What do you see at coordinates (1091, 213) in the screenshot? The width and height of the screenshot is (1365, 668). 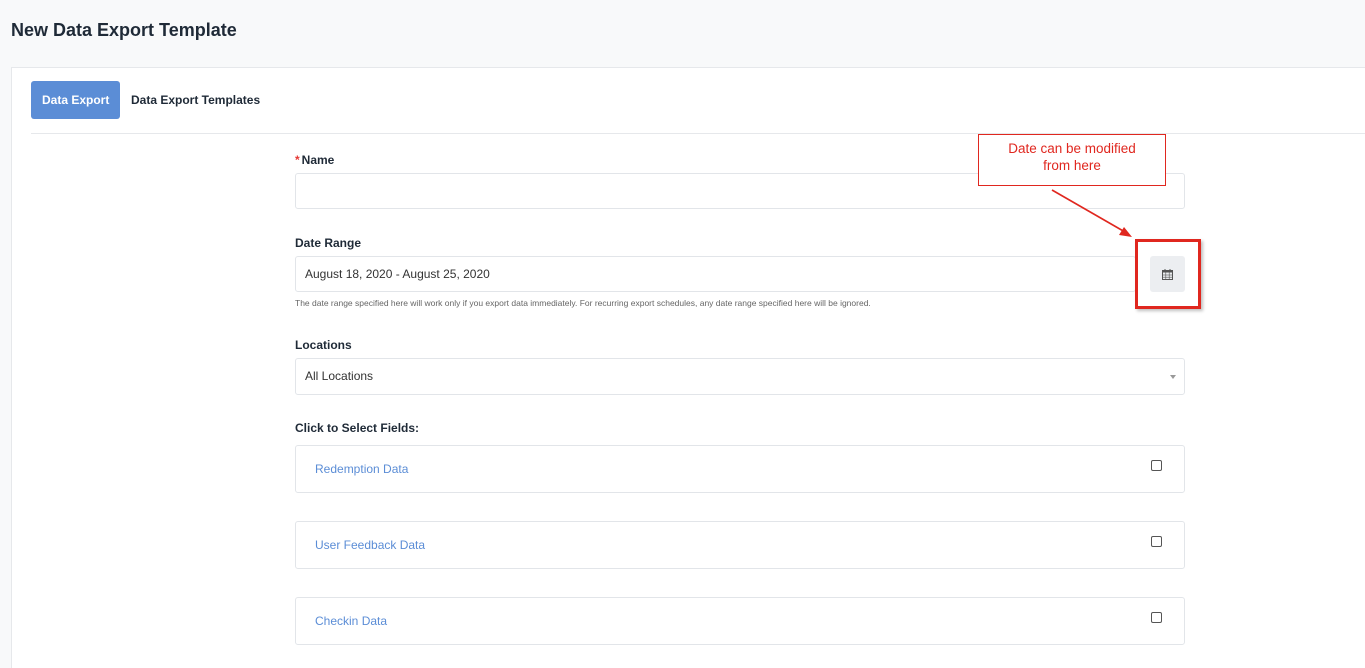 I see `annotation-arrow` at bounding box center [1091, 213].